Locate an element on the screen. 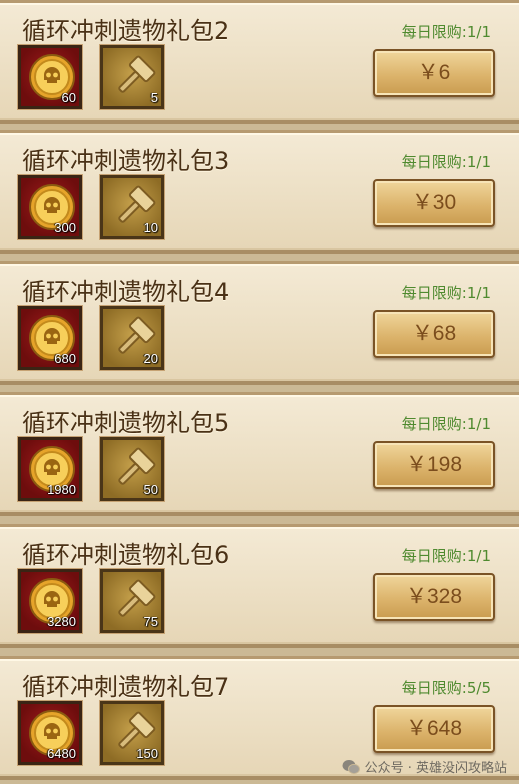 Image resolution: width=519 pixels, height=784 pixels. pack-title: 循环冲刺遗物礼包6 is located at coordinates (126, 555).